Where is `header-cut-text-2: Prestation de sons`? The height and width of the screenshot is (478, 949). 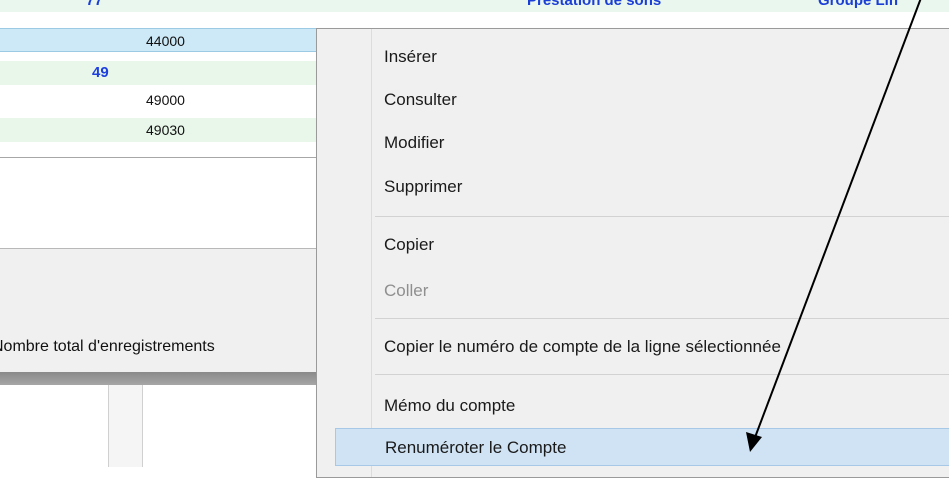
header-cut-text-2: Prestation de sons is located at coordinates (594, 4).